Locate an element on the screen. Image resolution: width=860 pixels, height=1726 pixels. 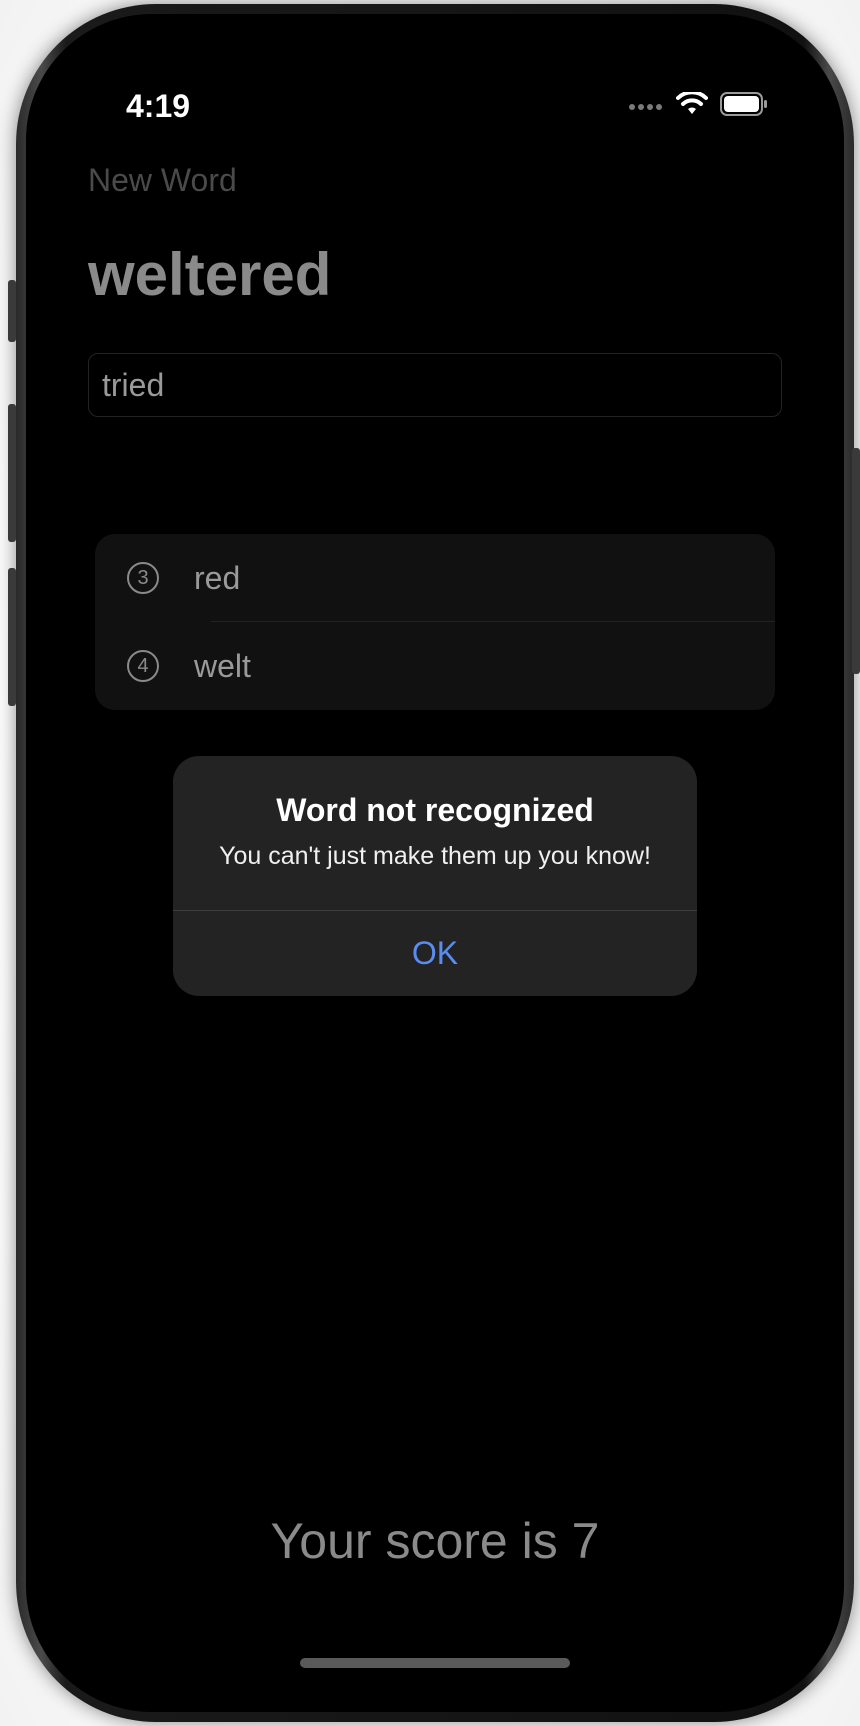
volume-down-button is located at coordinates (12, 637).